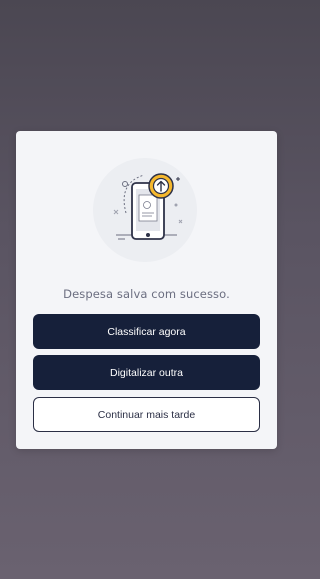  What do you see at coordinates (147, 209) in the screenshot?
I see `phone-upload-icon` at bounding box center [147, 209].